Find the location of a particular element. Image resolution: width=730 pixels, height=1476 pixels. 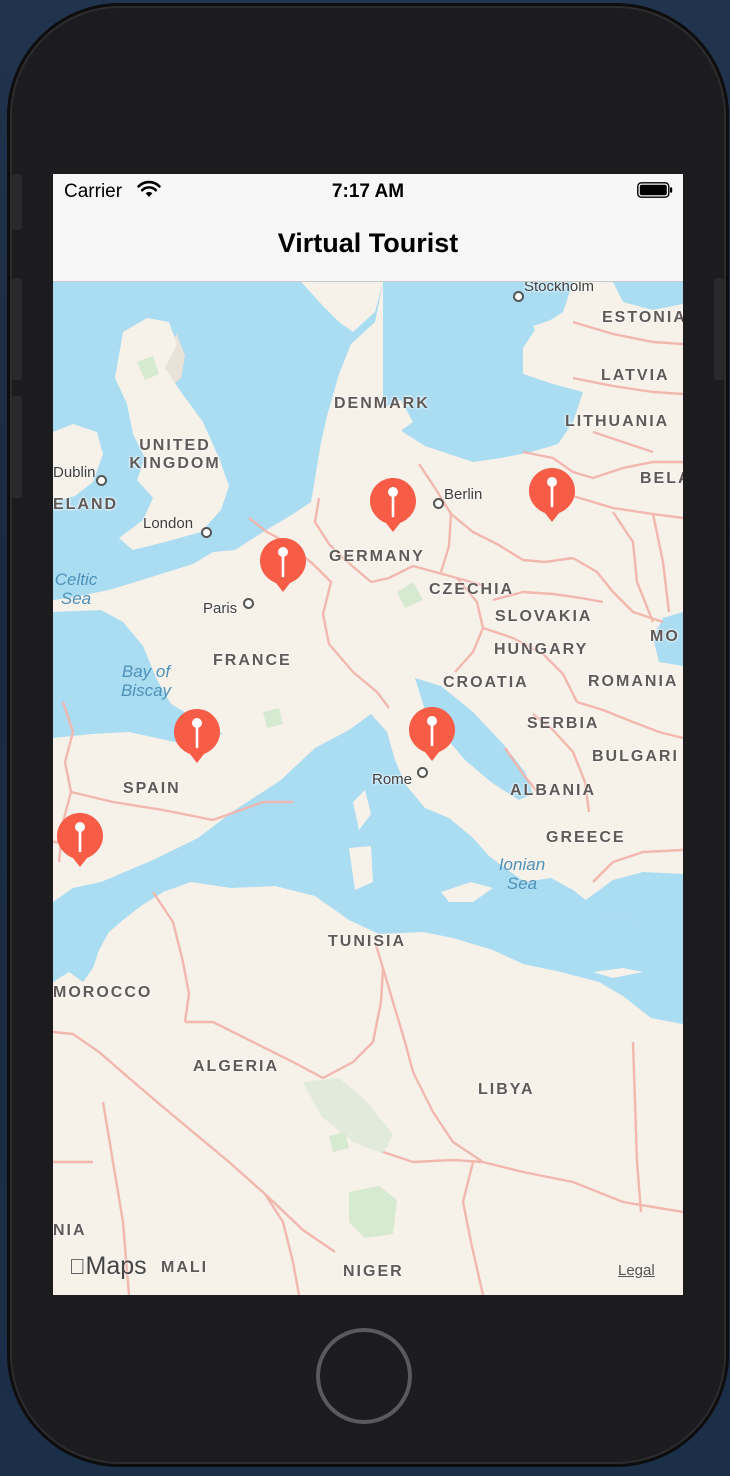

status-bar: Carrier 7:17 AM is located at coordinates (368, 192).